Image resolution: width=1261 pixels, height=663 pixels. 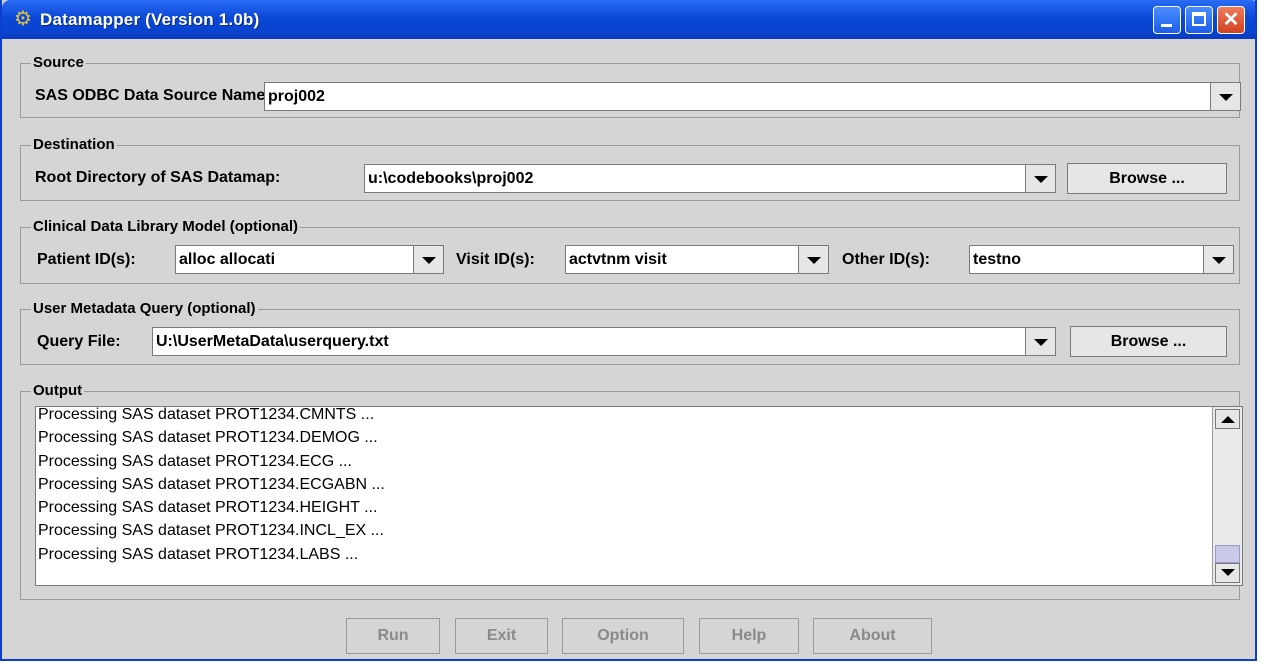 I want to click on source-name-label: SAS ODBC Data Source Name:, so click(x=153, y=95).